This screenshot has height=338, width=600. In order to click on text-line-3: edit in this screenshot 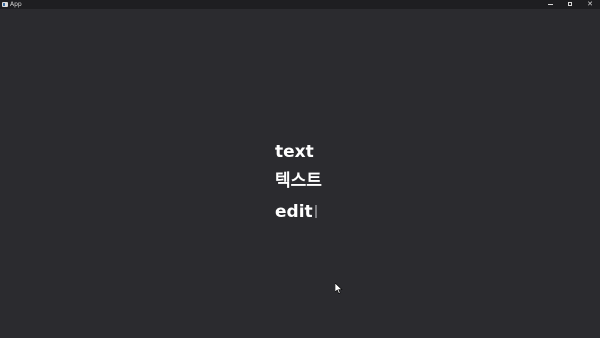, I will do `click(296, 212)`.